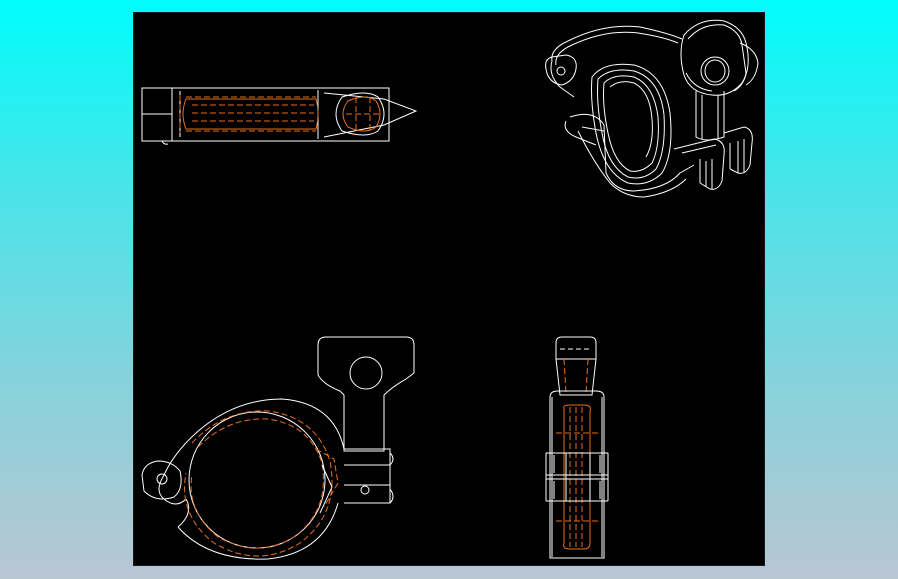 Image resolution: width=898 pixels, height=579 pixels. Describe the element at coordinates (279, 116) in the screenshot. I see `top-view` at that location.